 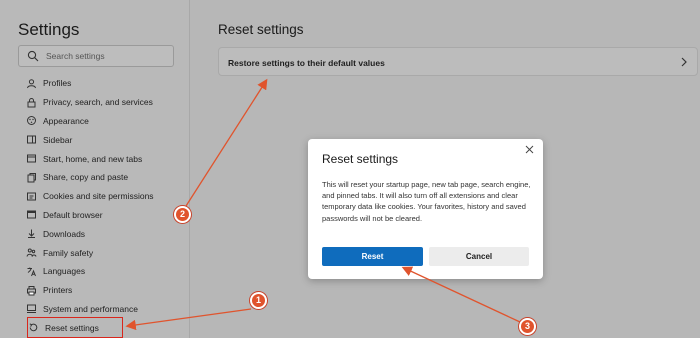 What do you see at coordinates (31, 158) in the screenshot?
I see `home-icon` at bounding box center [31, 158].